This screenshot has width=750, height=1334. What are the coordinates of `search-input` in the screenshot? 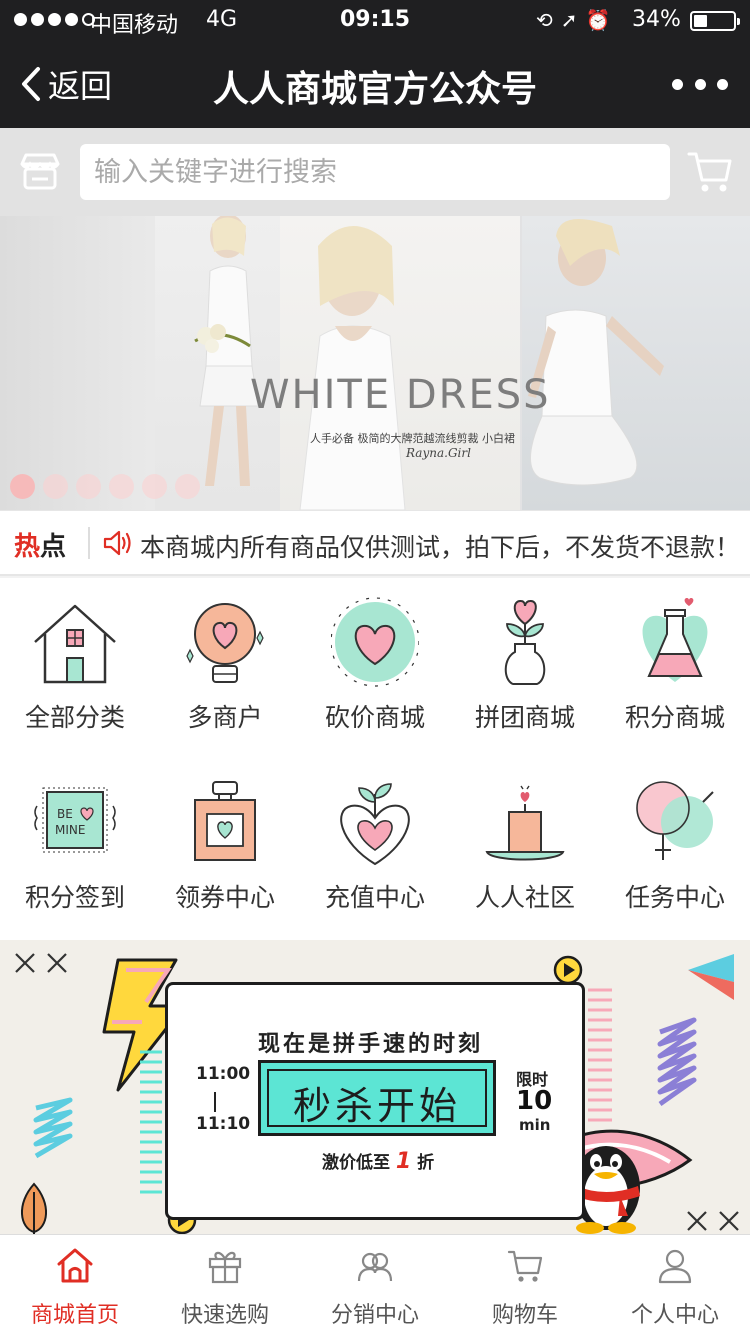 It's located at (375, 172).